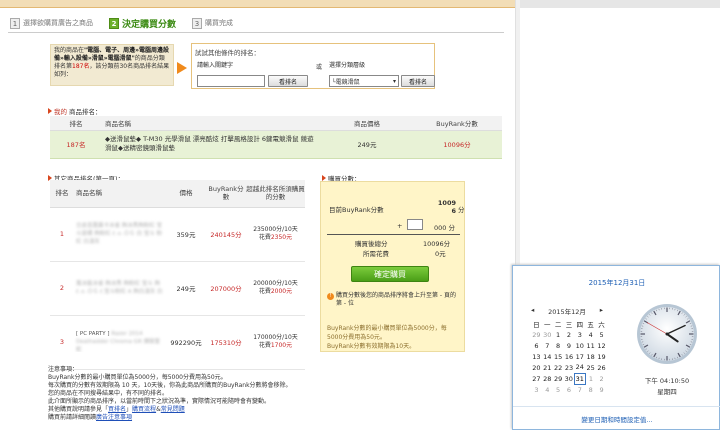 The image size is (720, 430). What do you see at coordinates (319, 67) in the screenshot?
I see `or-label: 或` at bounding box center [319, 67].